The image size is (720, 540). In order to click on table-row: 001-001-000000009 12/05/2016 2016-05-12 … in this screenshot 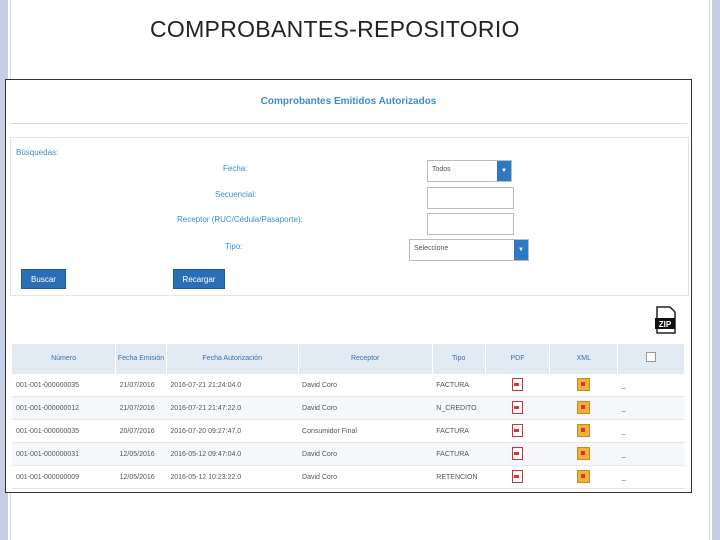, I will do `click(348, 477)`.